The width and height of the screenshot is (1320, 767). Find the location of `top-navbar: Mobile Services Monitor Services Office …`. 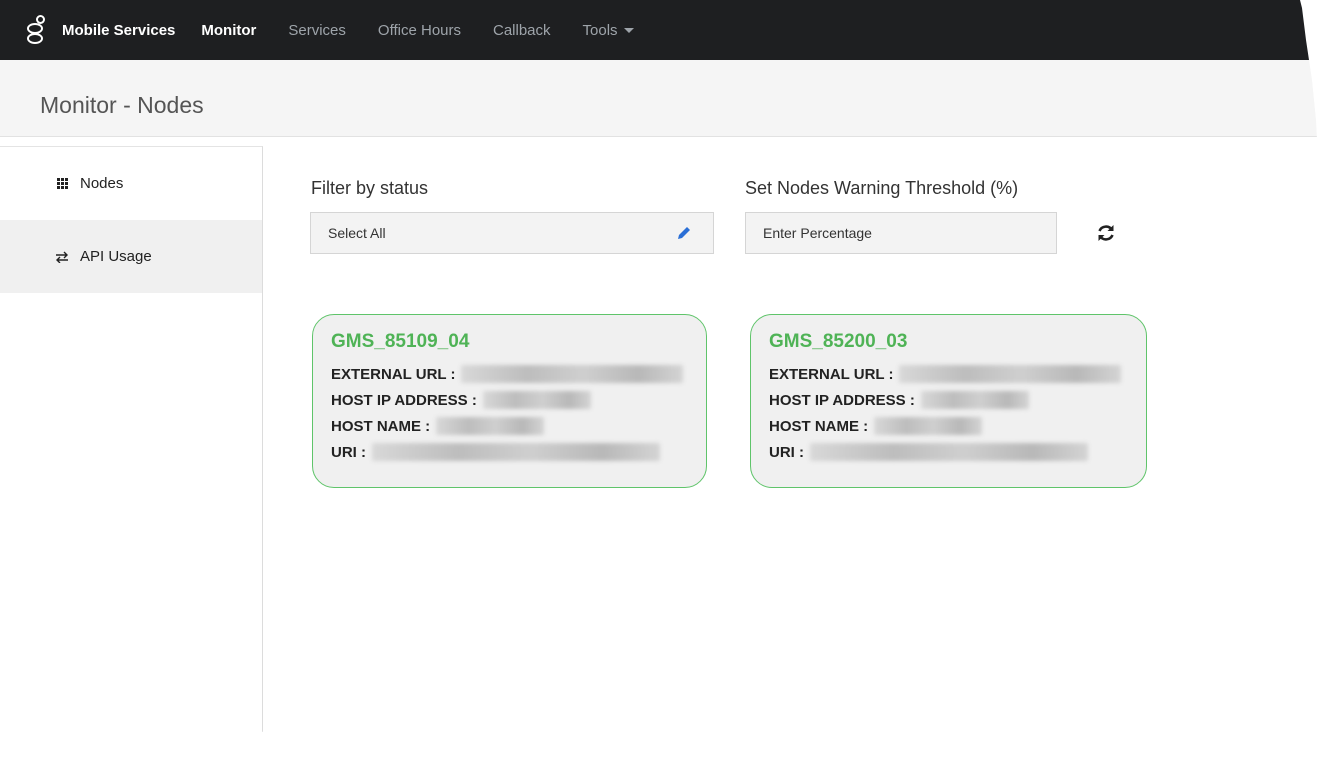

top-navbar: Mobile Services Monitor Services Office … is located at coordinates (659, 30).